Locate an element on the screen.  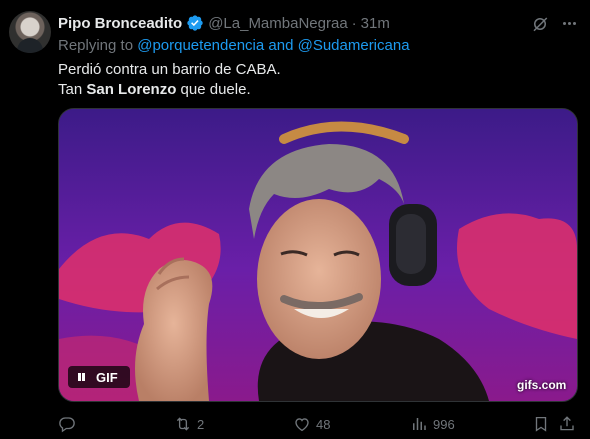
tweet-header: Pipo Bronceadito @La_MambaNegraa · 31m is located at coordinates (224, 23).